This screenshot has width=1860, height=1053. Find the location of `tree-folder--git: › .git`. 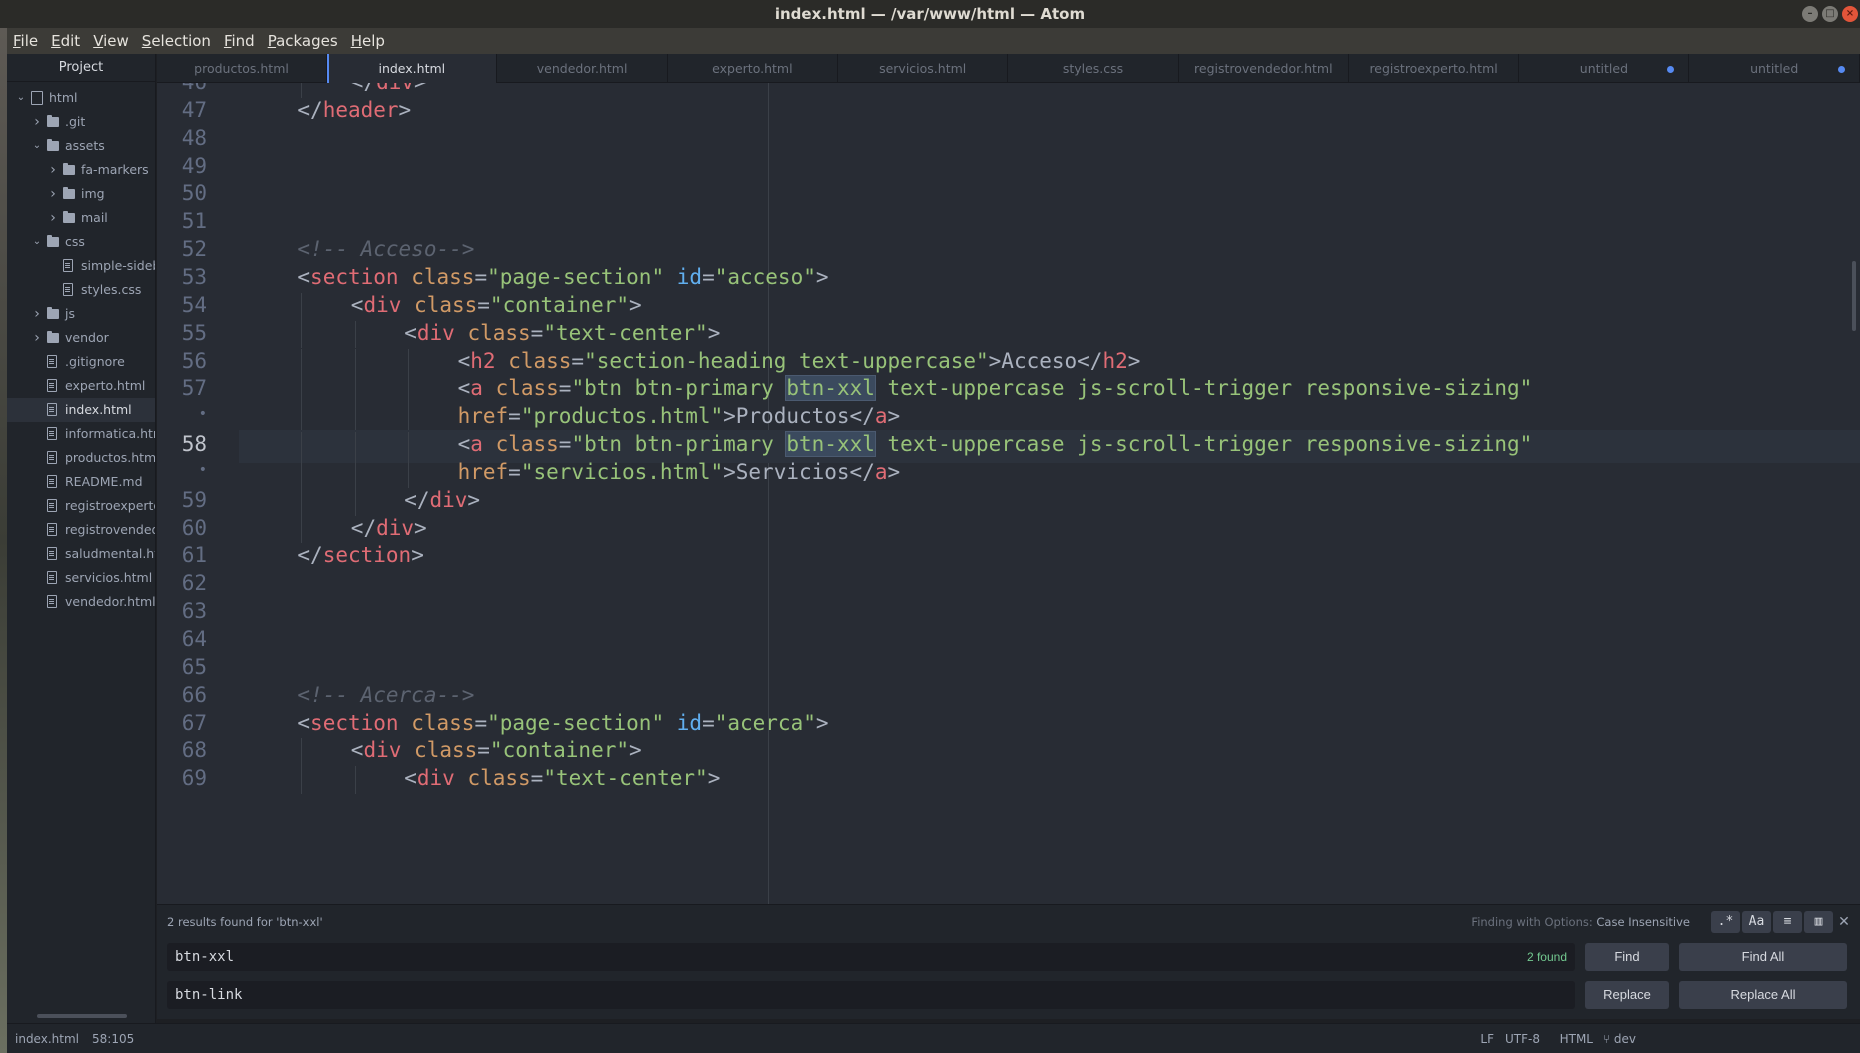

tree-folder--git: › .git is located at coordinates (81, 122).